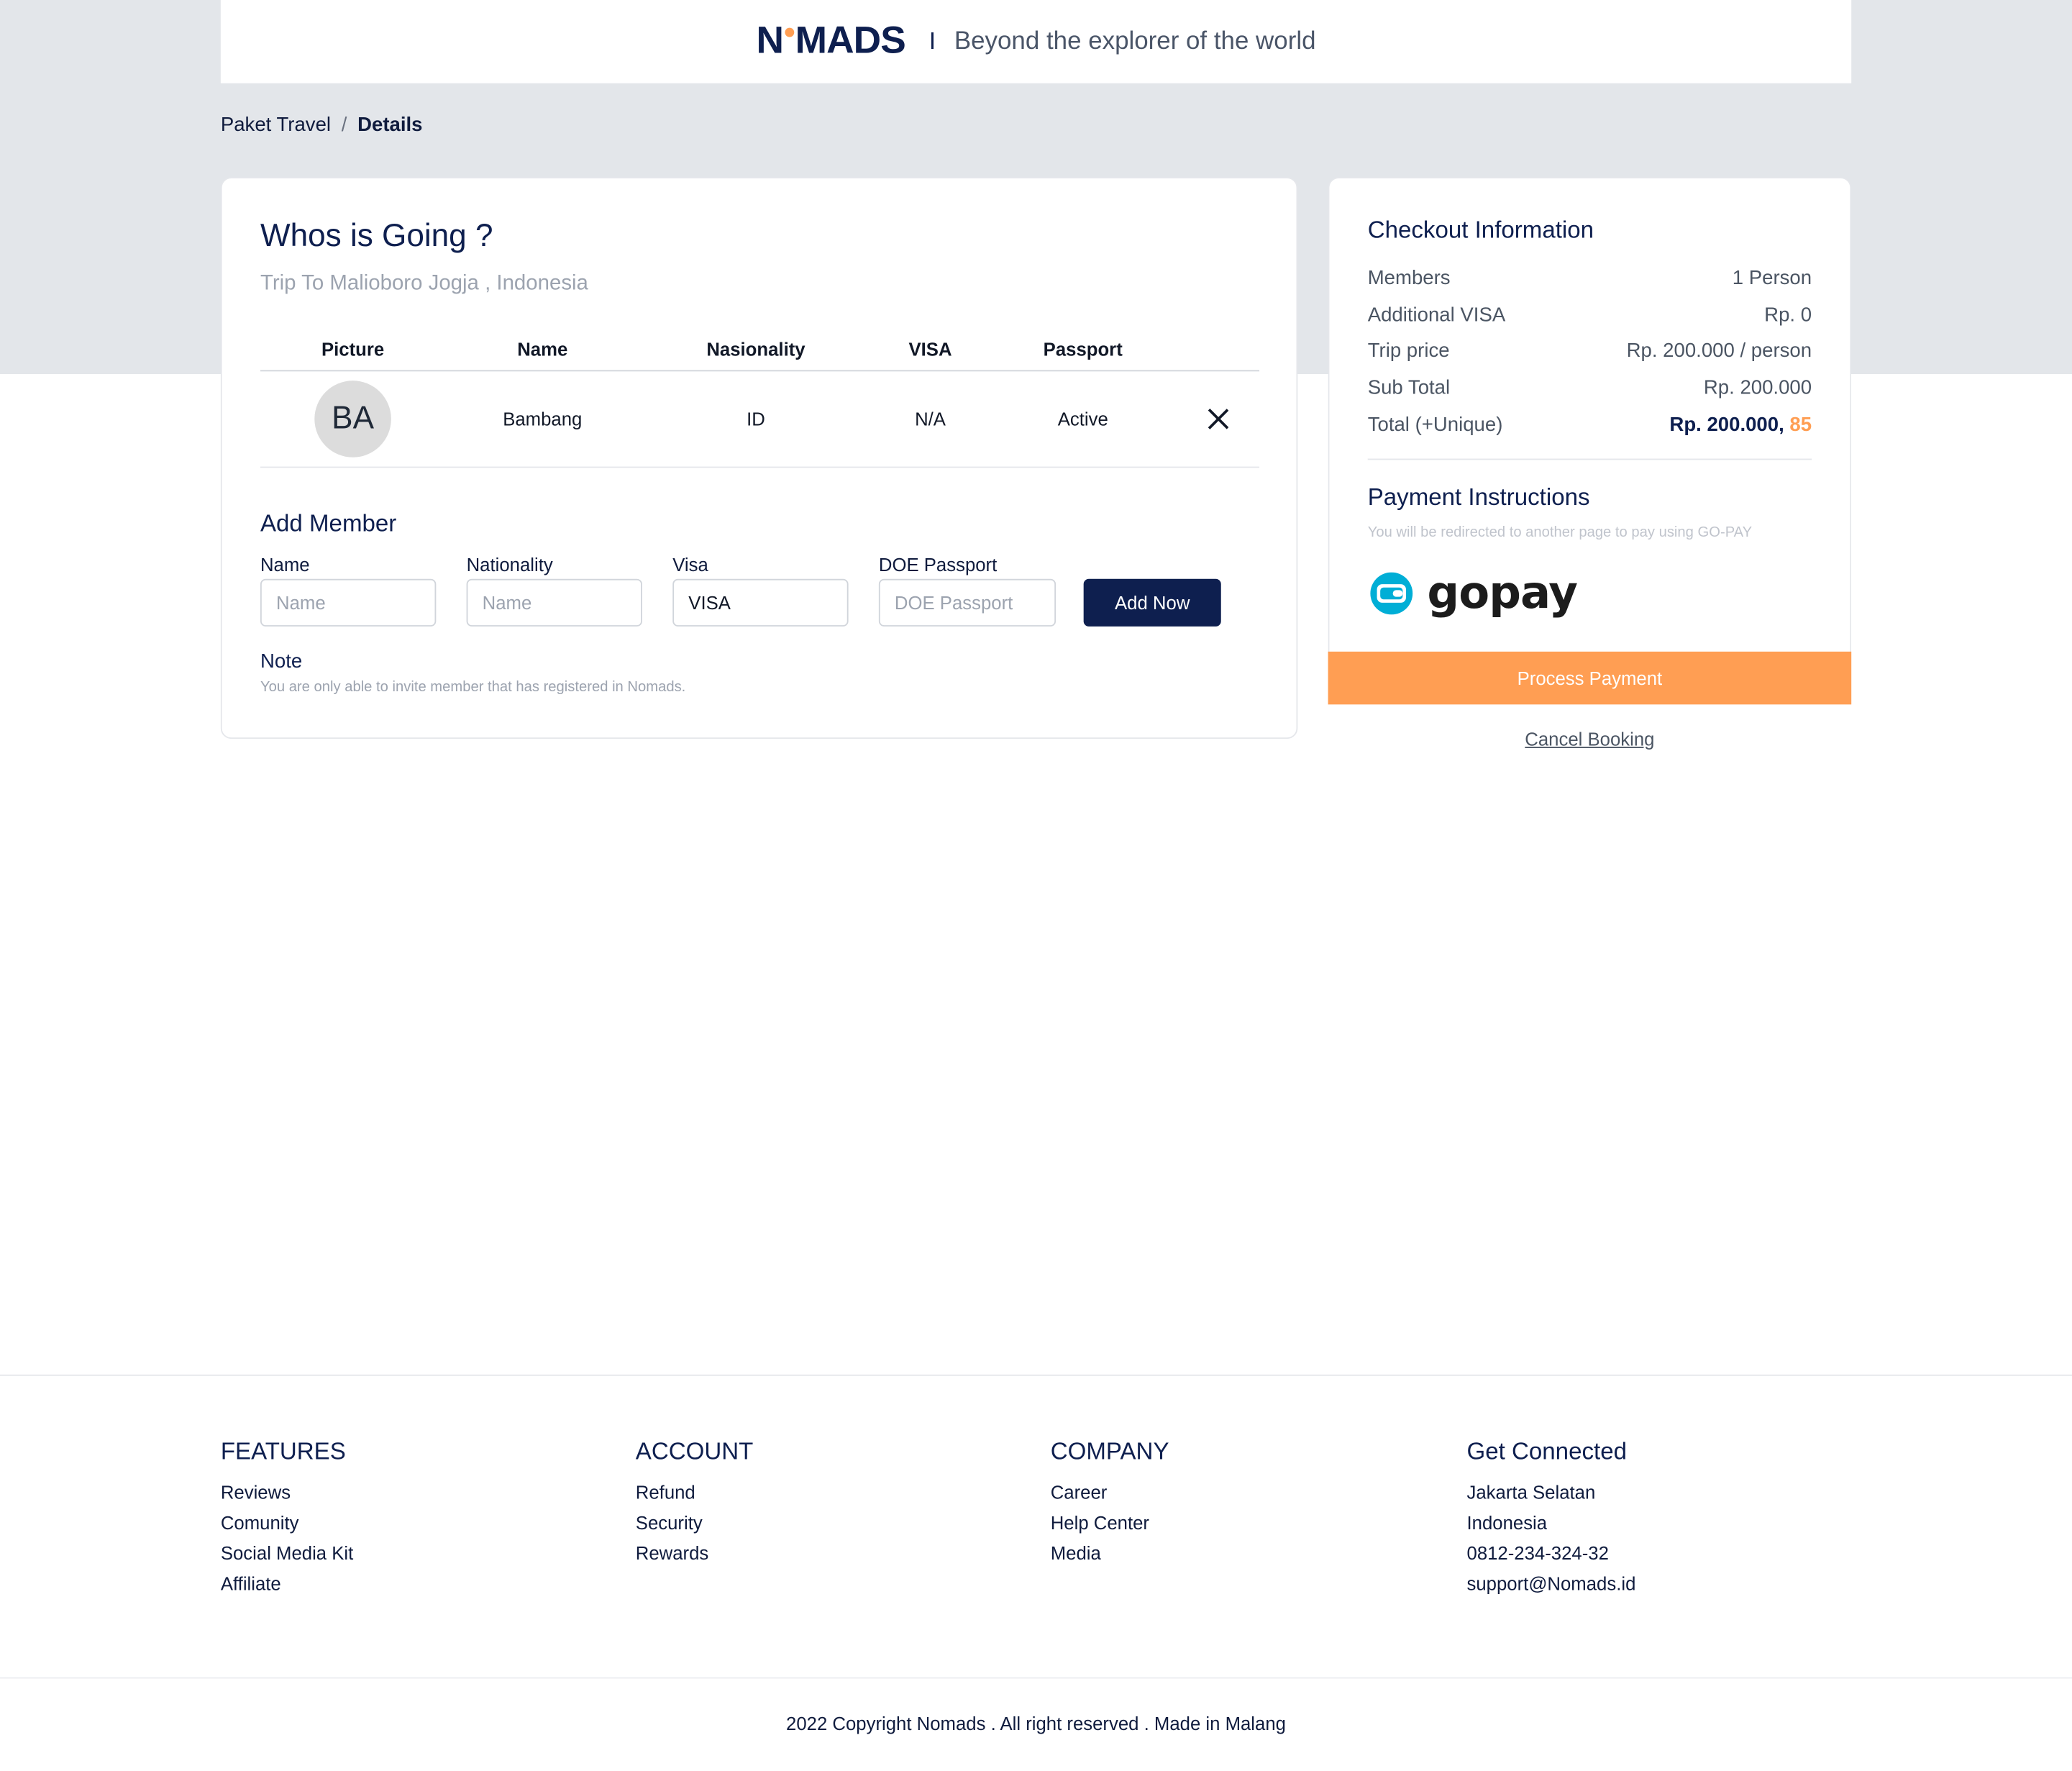  I want to click on footer-link: Media, so click(1110, 1554).